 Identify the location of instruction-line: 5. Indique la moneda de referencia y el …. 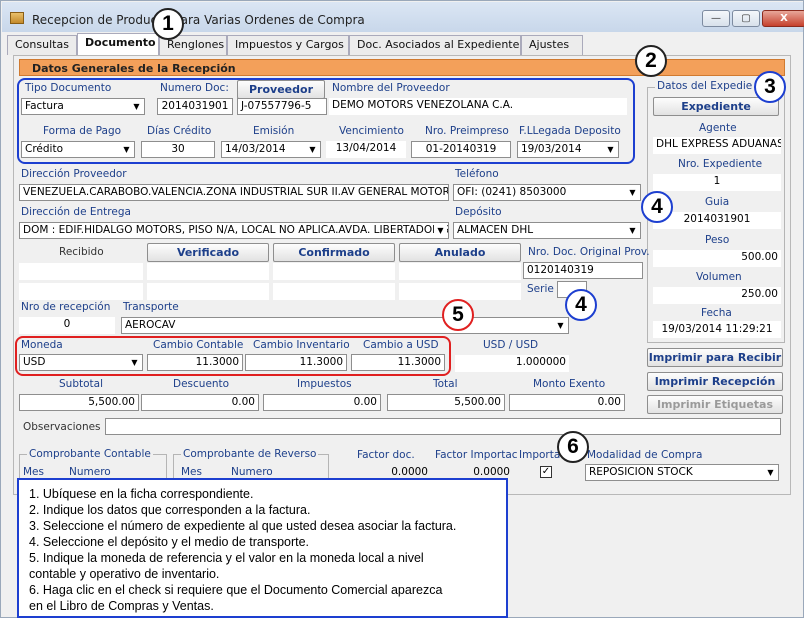
(226, 558).